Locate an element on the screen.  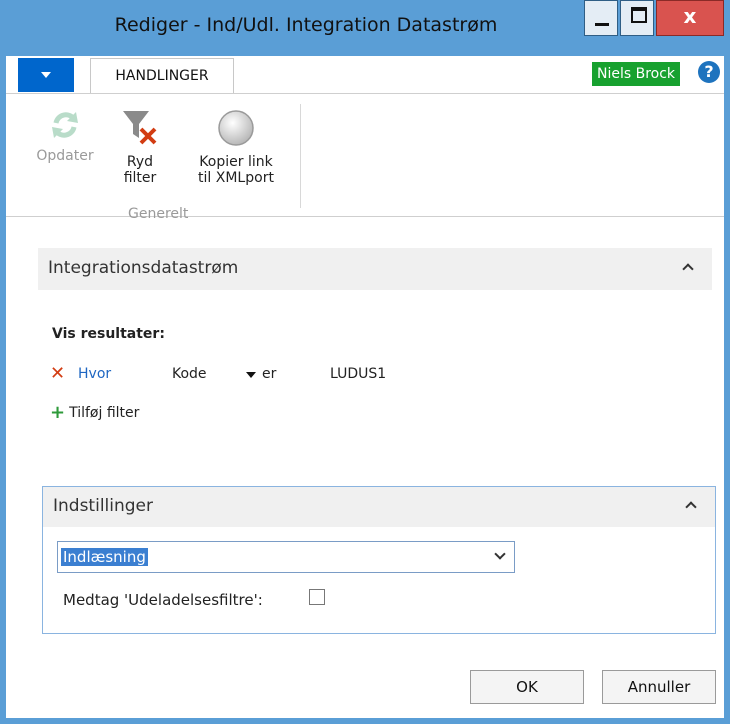
app-menu-button is located at coordinates (46, 75).